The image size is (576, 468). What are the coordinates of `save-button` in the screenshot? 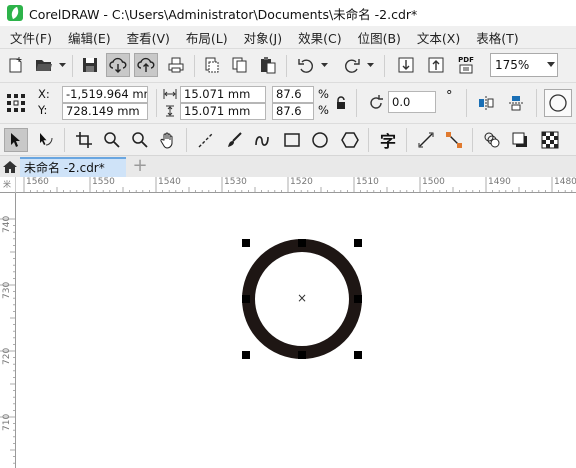 It's located at (90, 65).